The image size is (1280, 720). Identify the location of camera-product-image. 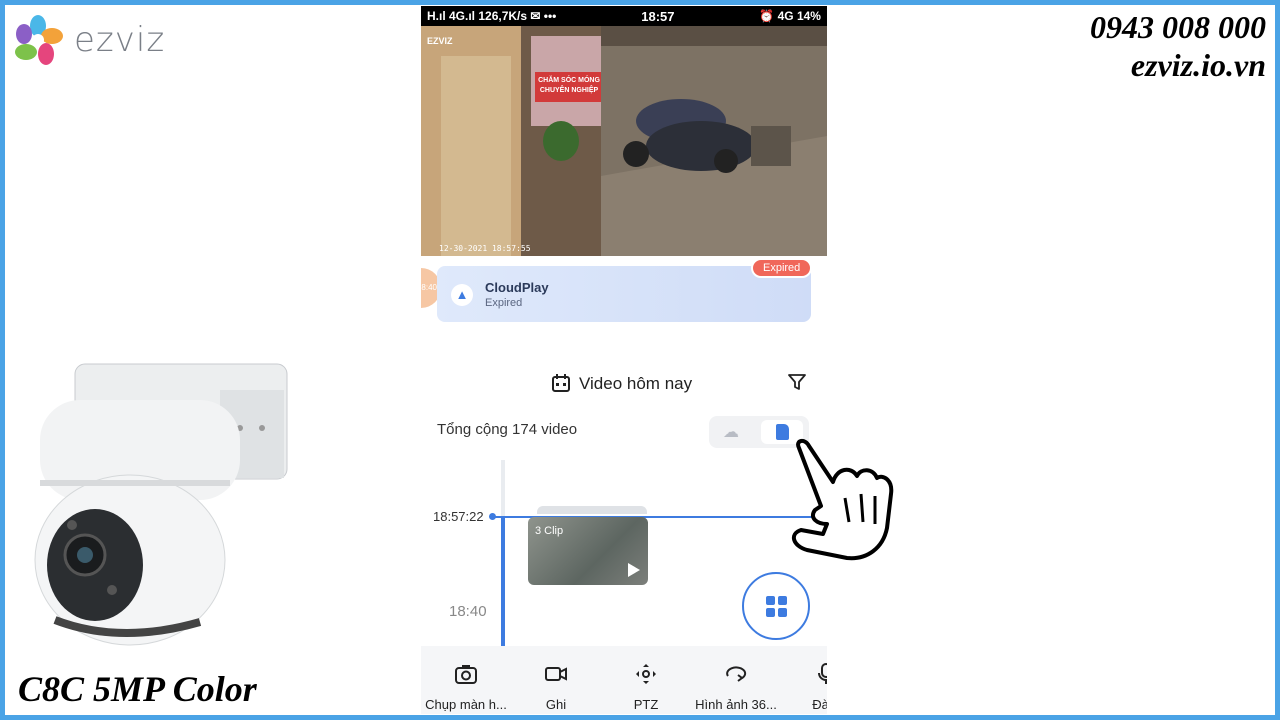
(161, 504).